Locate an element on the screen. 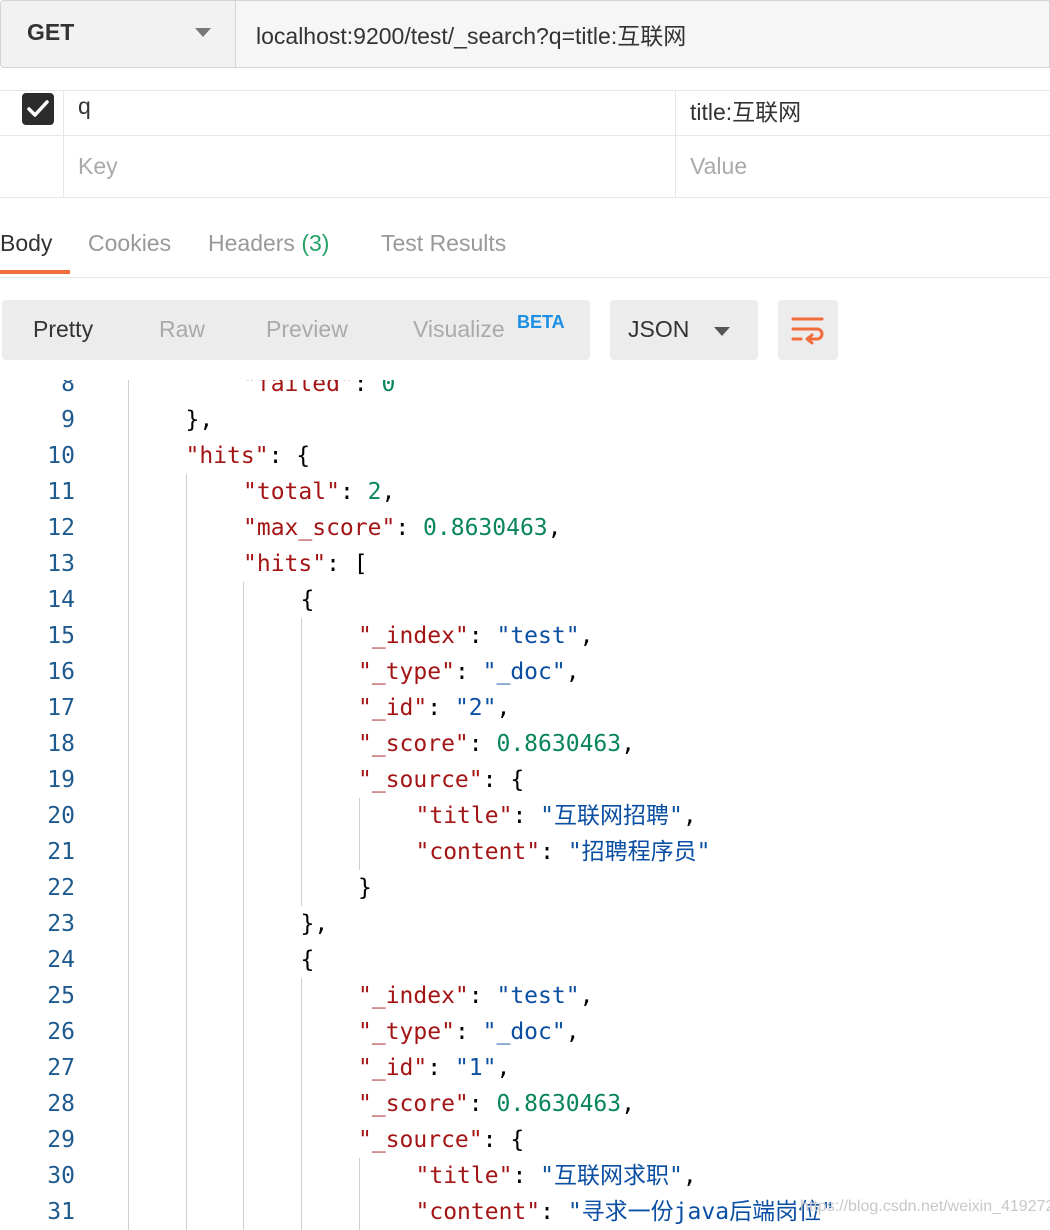 Image resolution: width=1050 pixels, height=1230 pixels. code-text: "_id": "1", is located at coordinates (434, 1068).